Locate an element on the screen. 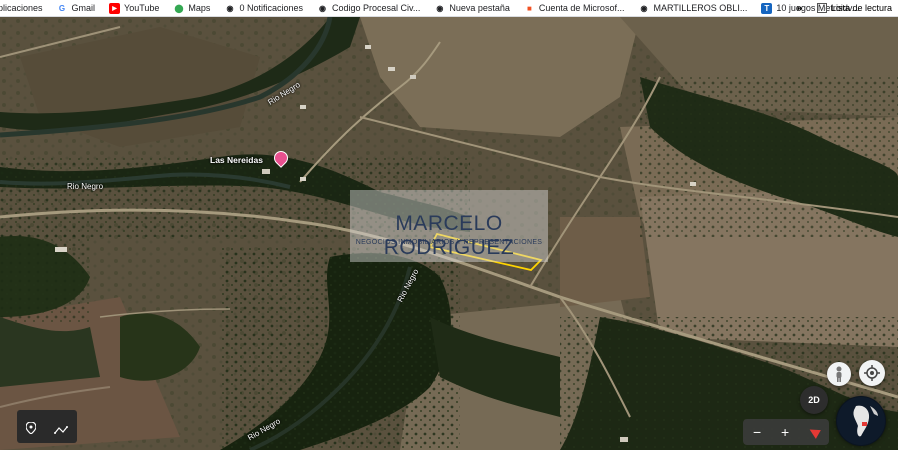 This screenshot has height=450, width=898. river-label: Rio Negro is located at coordinates (85, 186).